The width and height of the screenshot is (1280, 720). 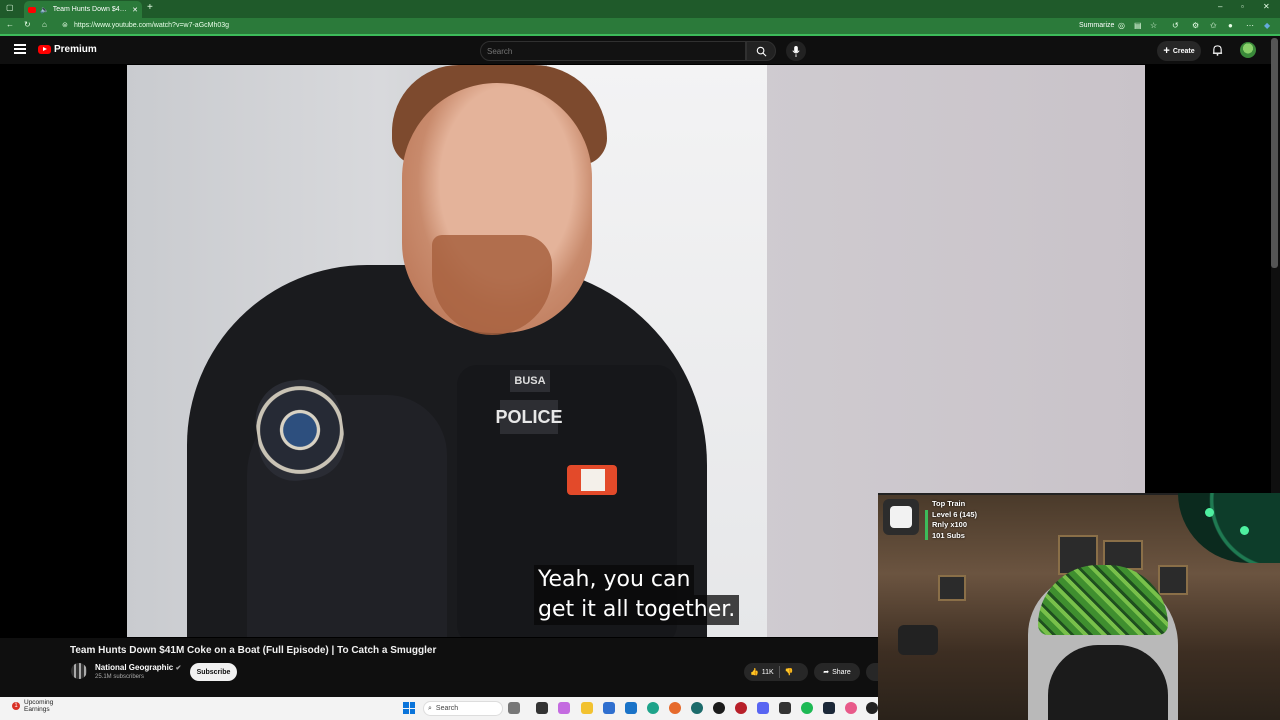 I want to click on microphone-arm, so click(x=918, y=640).